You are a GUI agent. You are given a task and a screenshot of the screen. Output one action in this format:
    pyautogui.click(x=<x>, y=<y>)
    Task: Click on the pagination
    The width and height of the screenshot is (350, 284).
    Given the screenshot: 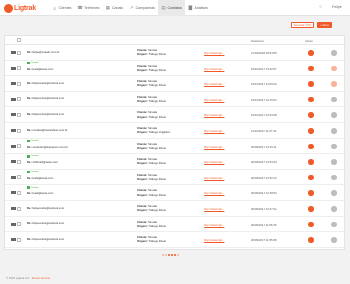 What is the action you would take?
    pyautogui.click(x=170, y=255)
    